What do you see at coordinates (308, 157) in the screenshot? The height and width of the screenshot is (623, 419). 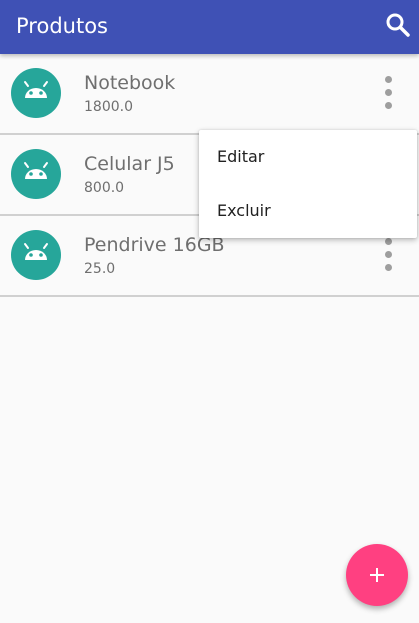 I see `menu-item-editar: Editar` at bounding box center [308, 157].